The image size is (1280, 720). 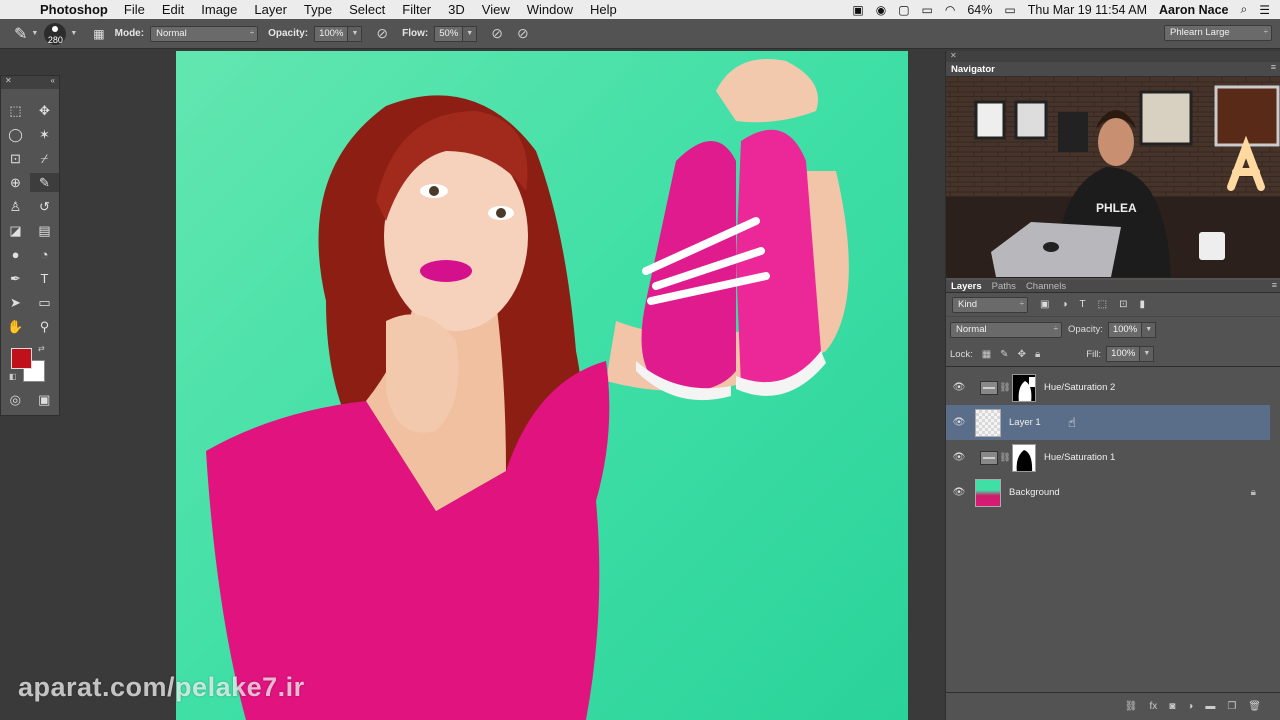 I want to click on adjustment-filter-icon: ◑, so click(x=1064, y=304).